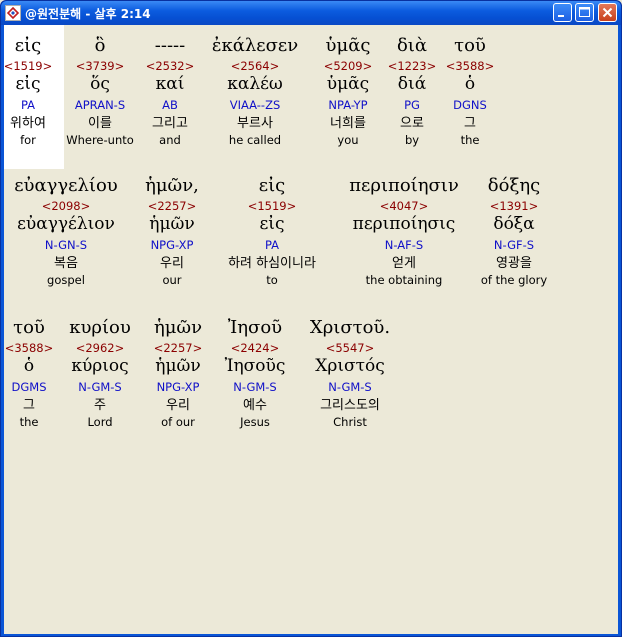 The width and height of the screenshot is (622, 637). What do you see at coordinates (272, 263) in the screenshot?
I see `korean-gloss: 하려 하심이니라` at bounding box center [272, 263].